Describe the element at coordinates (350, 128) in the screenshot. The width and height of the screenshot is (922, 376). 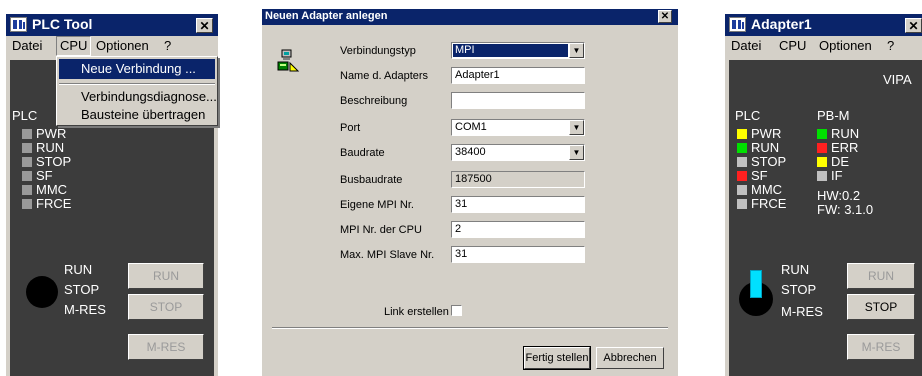
I see `port-label: Port` at that location.